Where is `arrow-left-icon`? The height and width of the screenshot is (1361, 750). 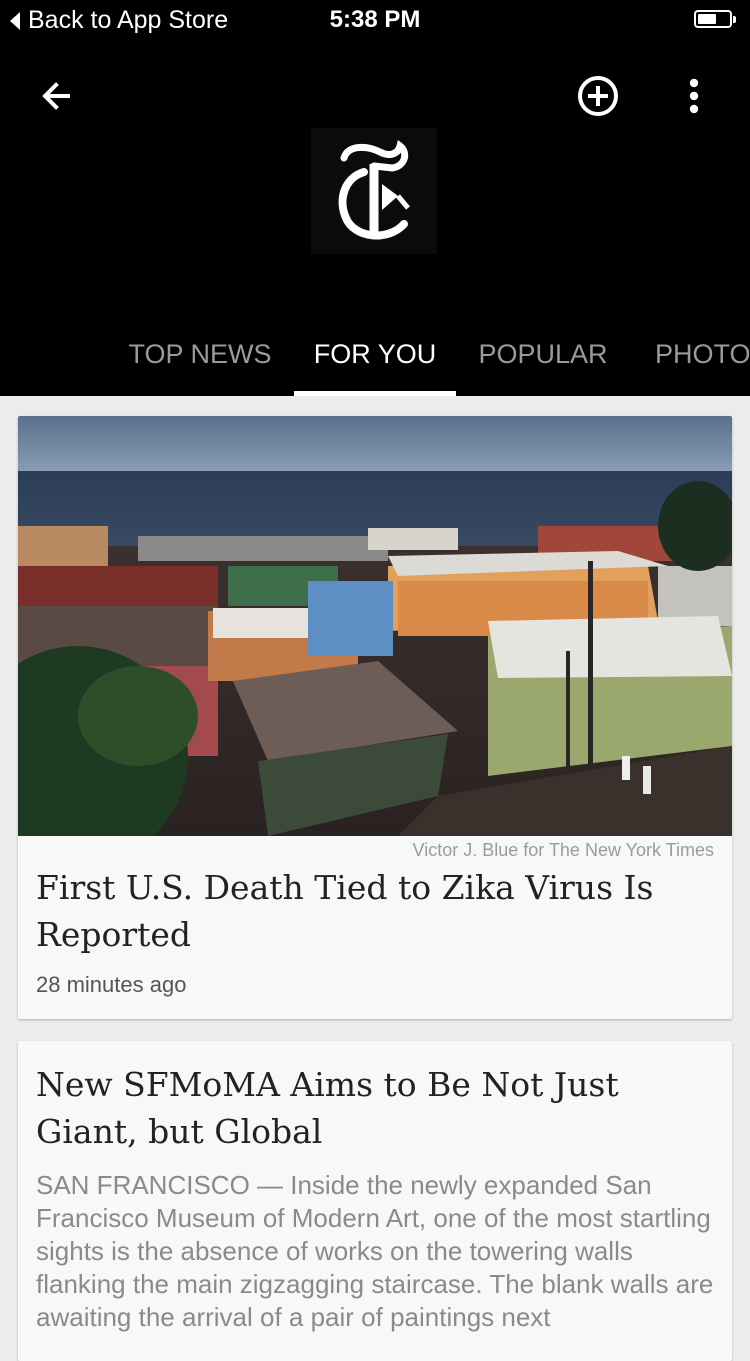
arrow-left-icon is located at coordinates (56, 96).